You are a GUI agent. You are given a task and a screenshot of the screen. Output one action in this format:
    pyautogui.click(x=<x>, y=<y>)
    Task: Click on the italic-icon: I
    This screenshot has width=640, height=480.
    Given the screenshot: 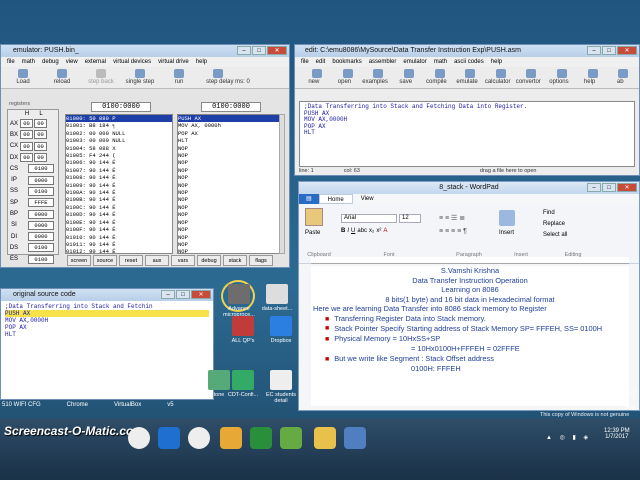 What is the action you would take?
    pyautogui.click(x=348, y=231)
    